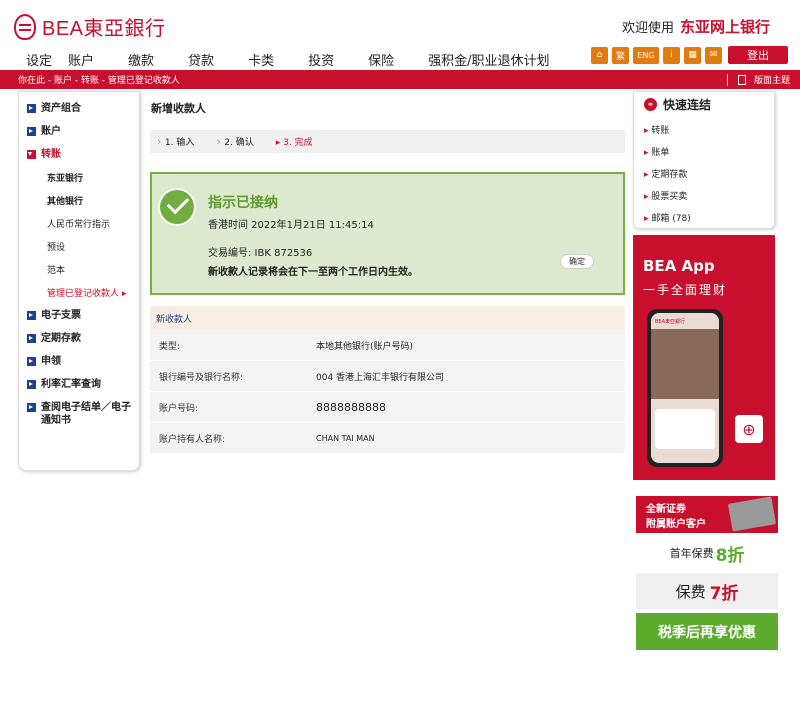  Describe the element at coordinates (179, 408) in the screenshot. I see `row-label: 账户号码:` at that location.